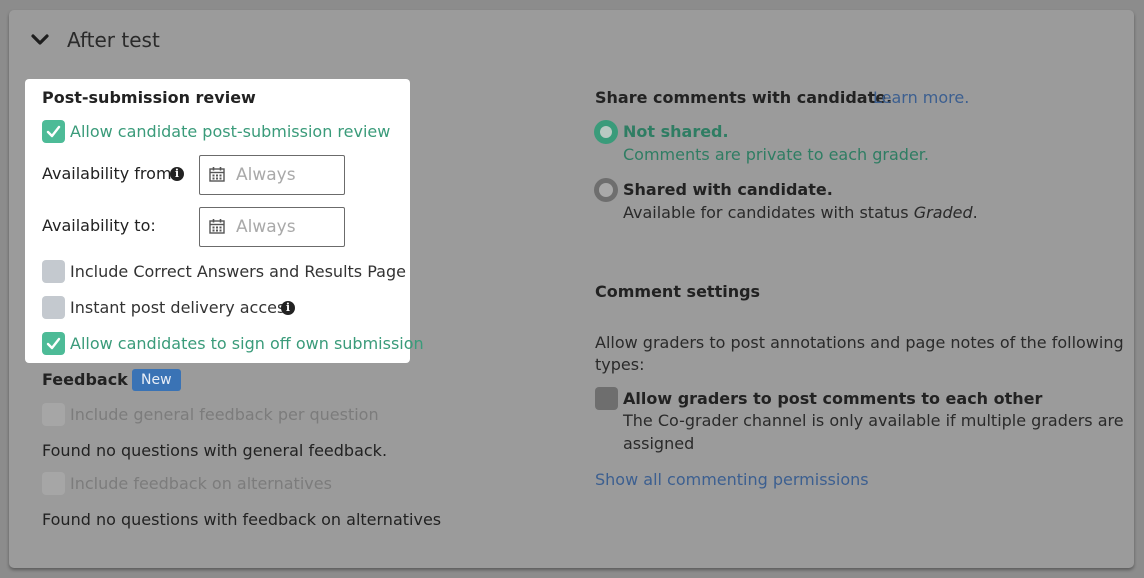 Image resolution: width=1144 pixels, height=578 pixels. What do you see at coordinates (288, 175) in the screenshot?
I see `availability-from-input` at bounding box center [288, 175].